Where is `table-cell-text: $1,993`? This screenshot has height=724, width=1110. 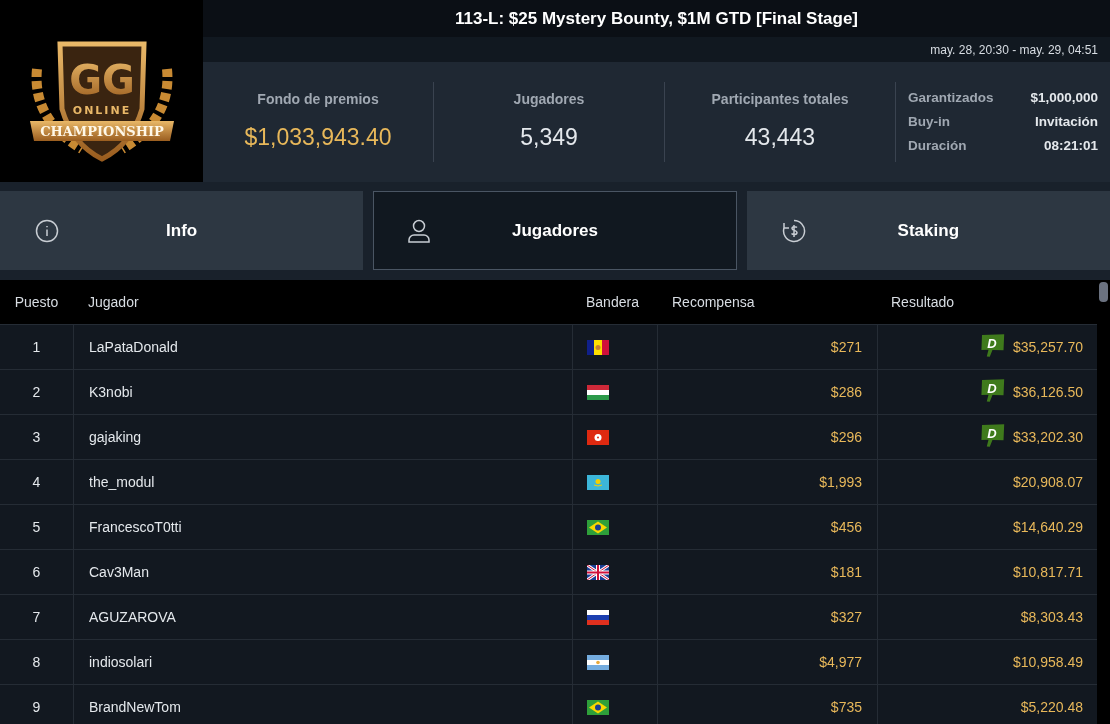
table-cell-text: $1,993 is located at coordinates (840, 482).